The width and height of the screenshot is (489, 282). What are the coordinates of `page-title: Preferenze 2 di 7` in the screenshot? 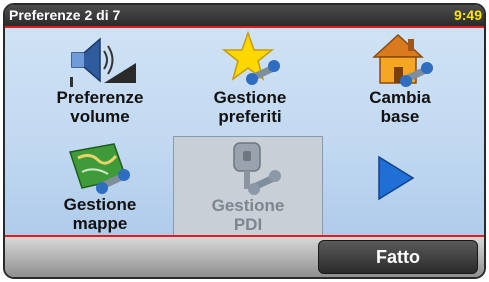 It's located at (65, 15).